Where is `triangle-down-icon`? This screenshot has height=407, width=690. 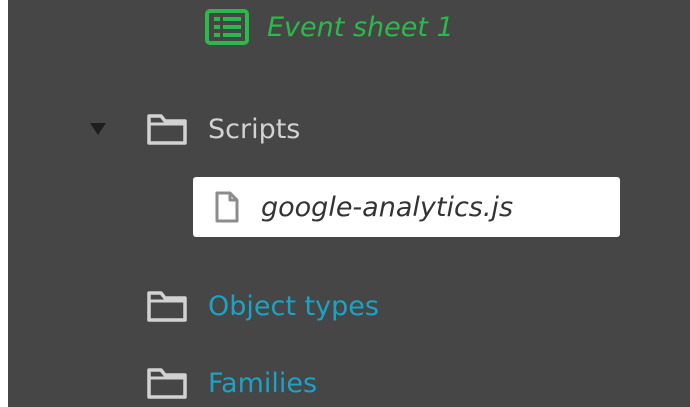
triangle-down-icon is located at coordinates (98, 129).